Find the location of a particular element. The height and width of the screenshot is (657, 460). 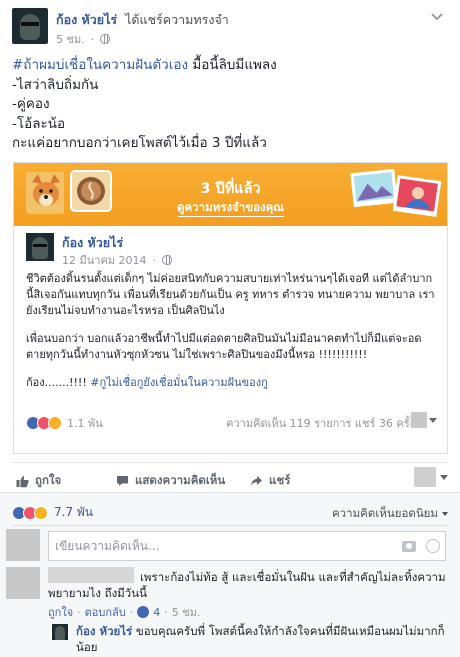

comment-sort-dropdown: ความคิดเห็นยอดนิยม is located at coordinates (390, 514).